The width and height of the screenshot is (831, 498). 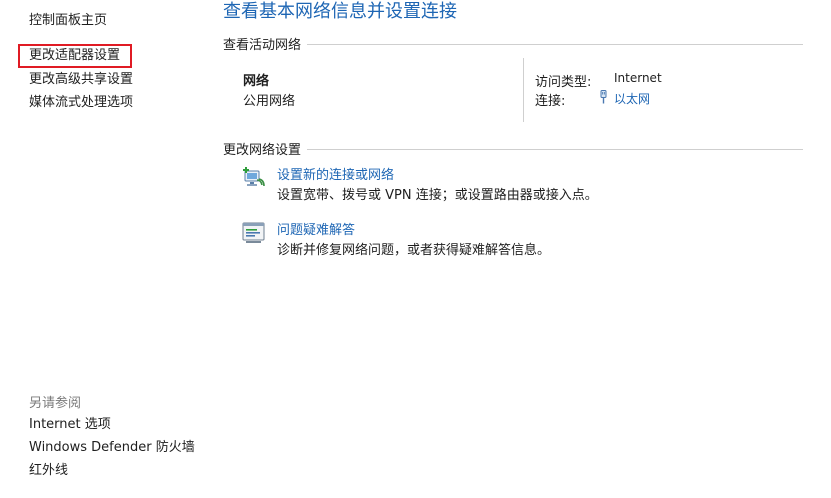 What do you see at coordinates (70, 424) in the screenshot?
I see `see-also-internet-options: Internet 选项` at bounding box center [70, 424].